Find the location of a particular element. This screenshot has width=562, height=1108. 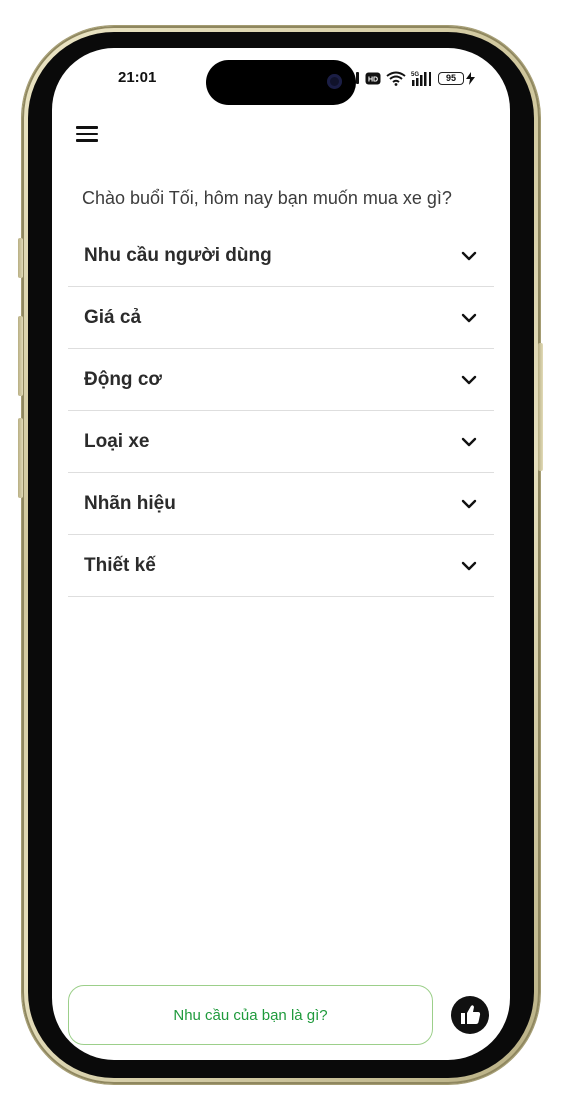

privacy-indicator-icon is located at coordinates (357, 78).